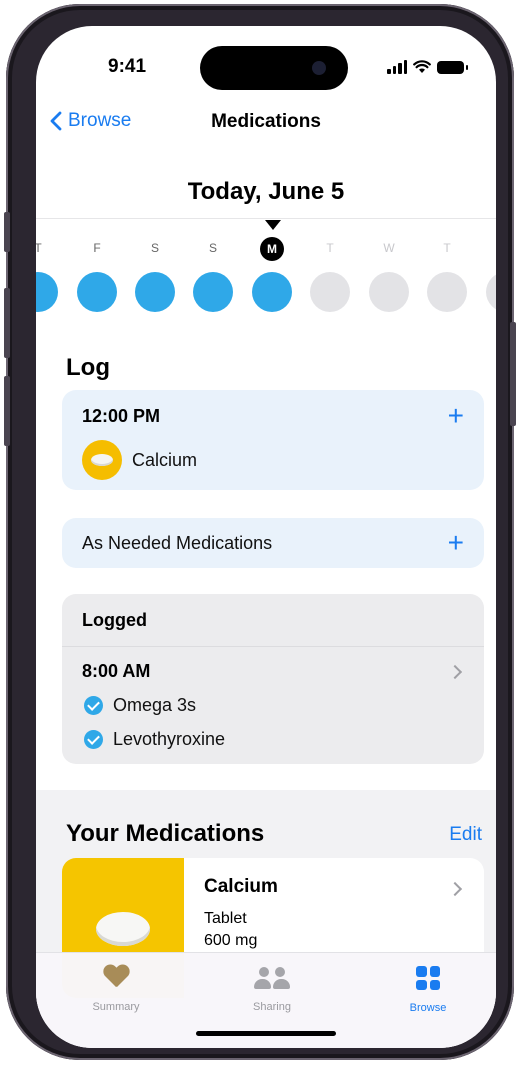  What do you see at coordinates (273, 705) in the screenshot?
I see `logged-entry: 8:00 AM Omega 3s Levothyroxine` at bounding box center [273, 705].